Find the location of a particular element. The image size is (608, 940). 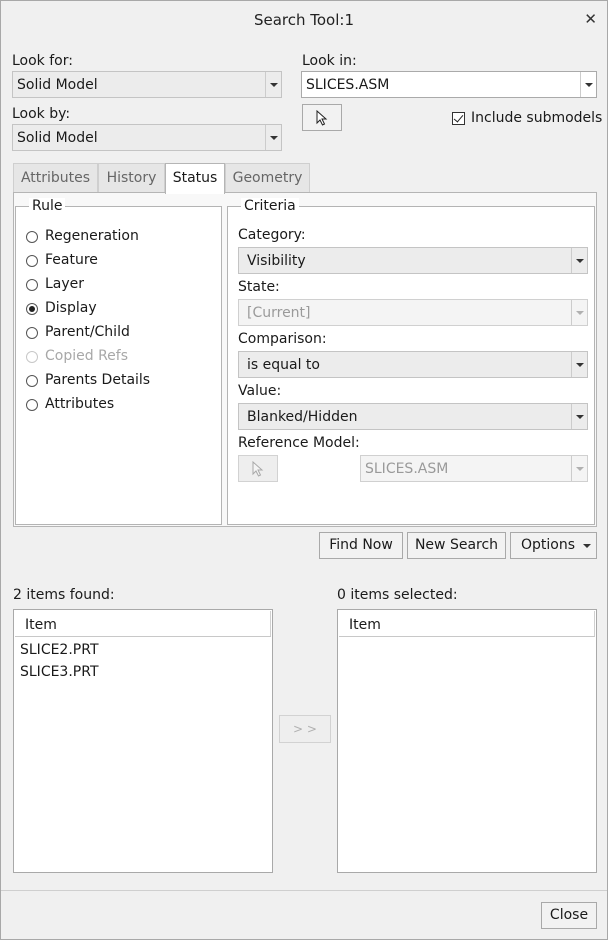

options-button: Options is located at coordinates (553, 545).